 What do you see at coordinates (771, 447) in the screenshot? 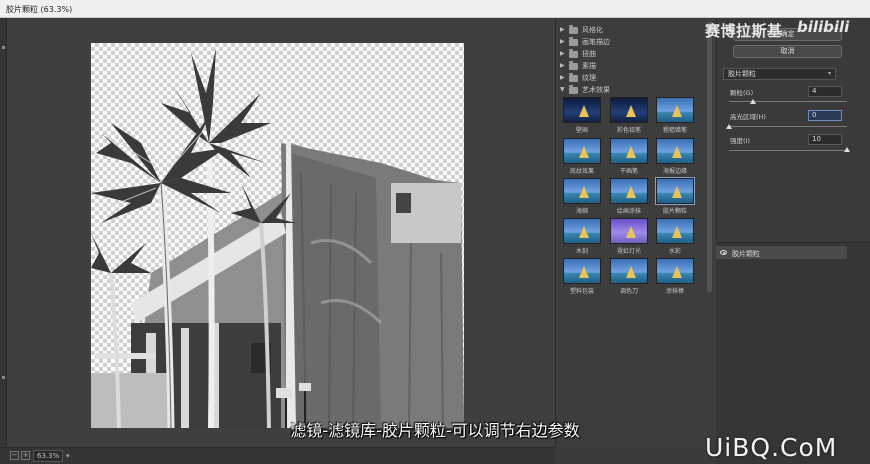
I see `site-watermark: UiBQ.CoM` at bounding box center [771, 447].